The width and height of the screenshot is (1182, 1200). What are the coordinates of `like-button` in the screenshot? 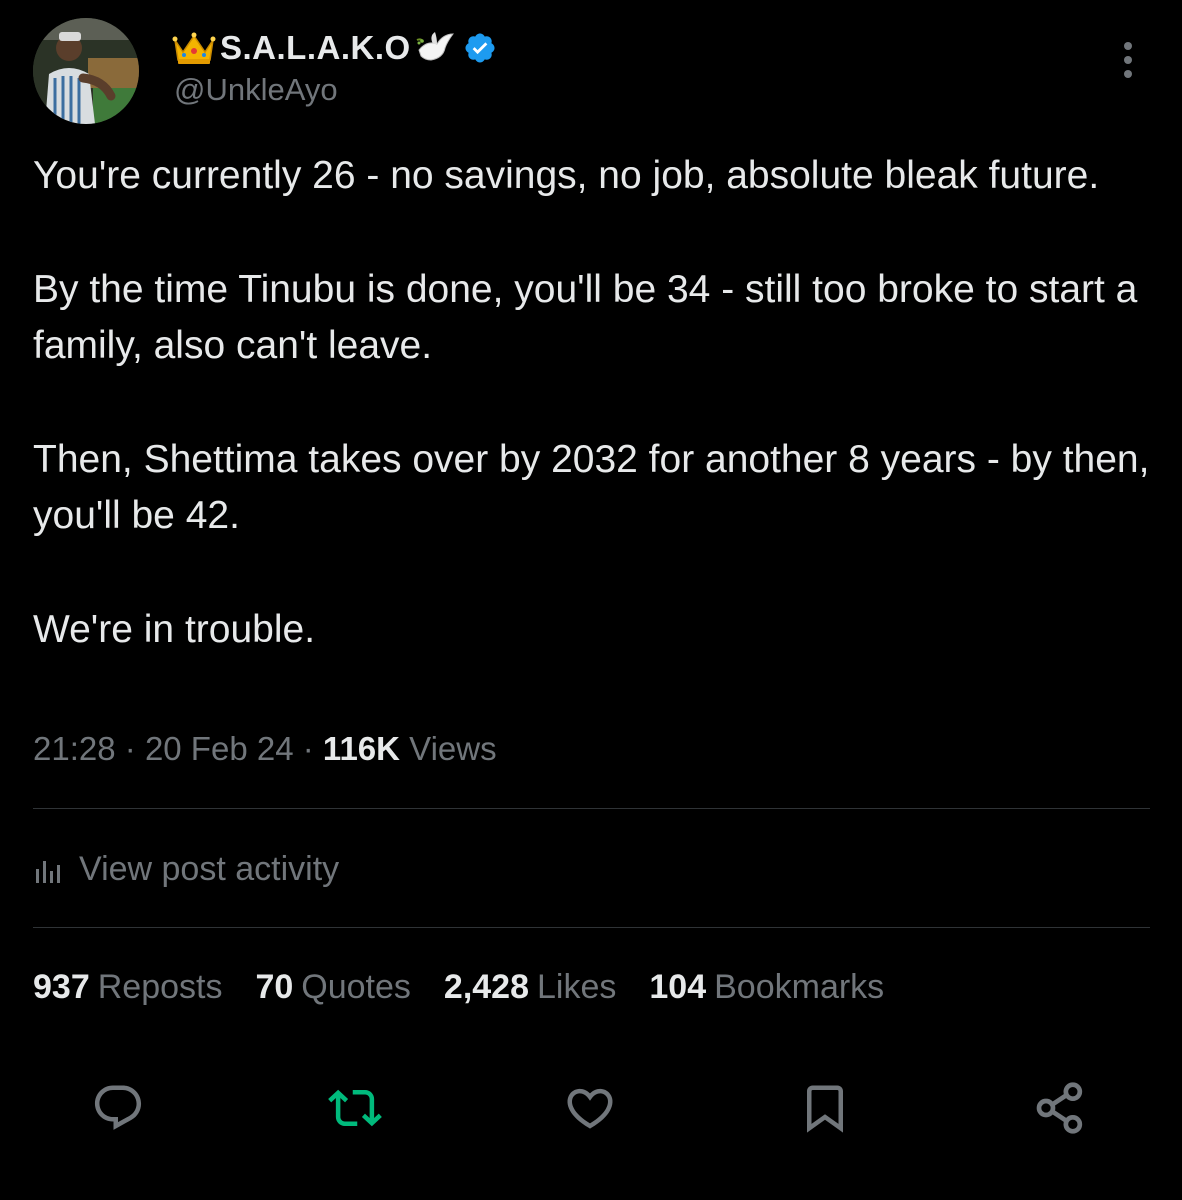 It's located at (590, 1110).